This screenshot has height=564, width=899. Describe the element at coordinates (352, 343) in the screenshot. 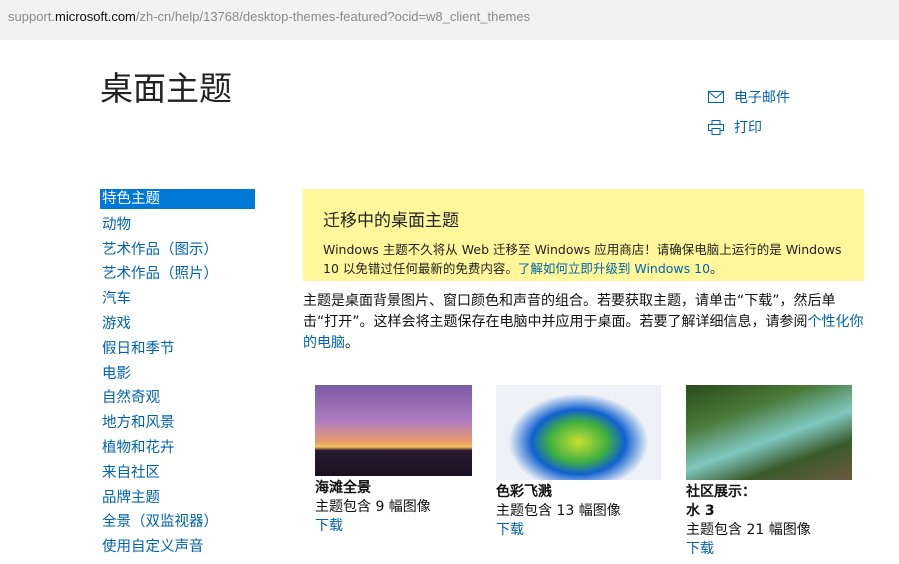

I see `intro-end: 。` at that location.